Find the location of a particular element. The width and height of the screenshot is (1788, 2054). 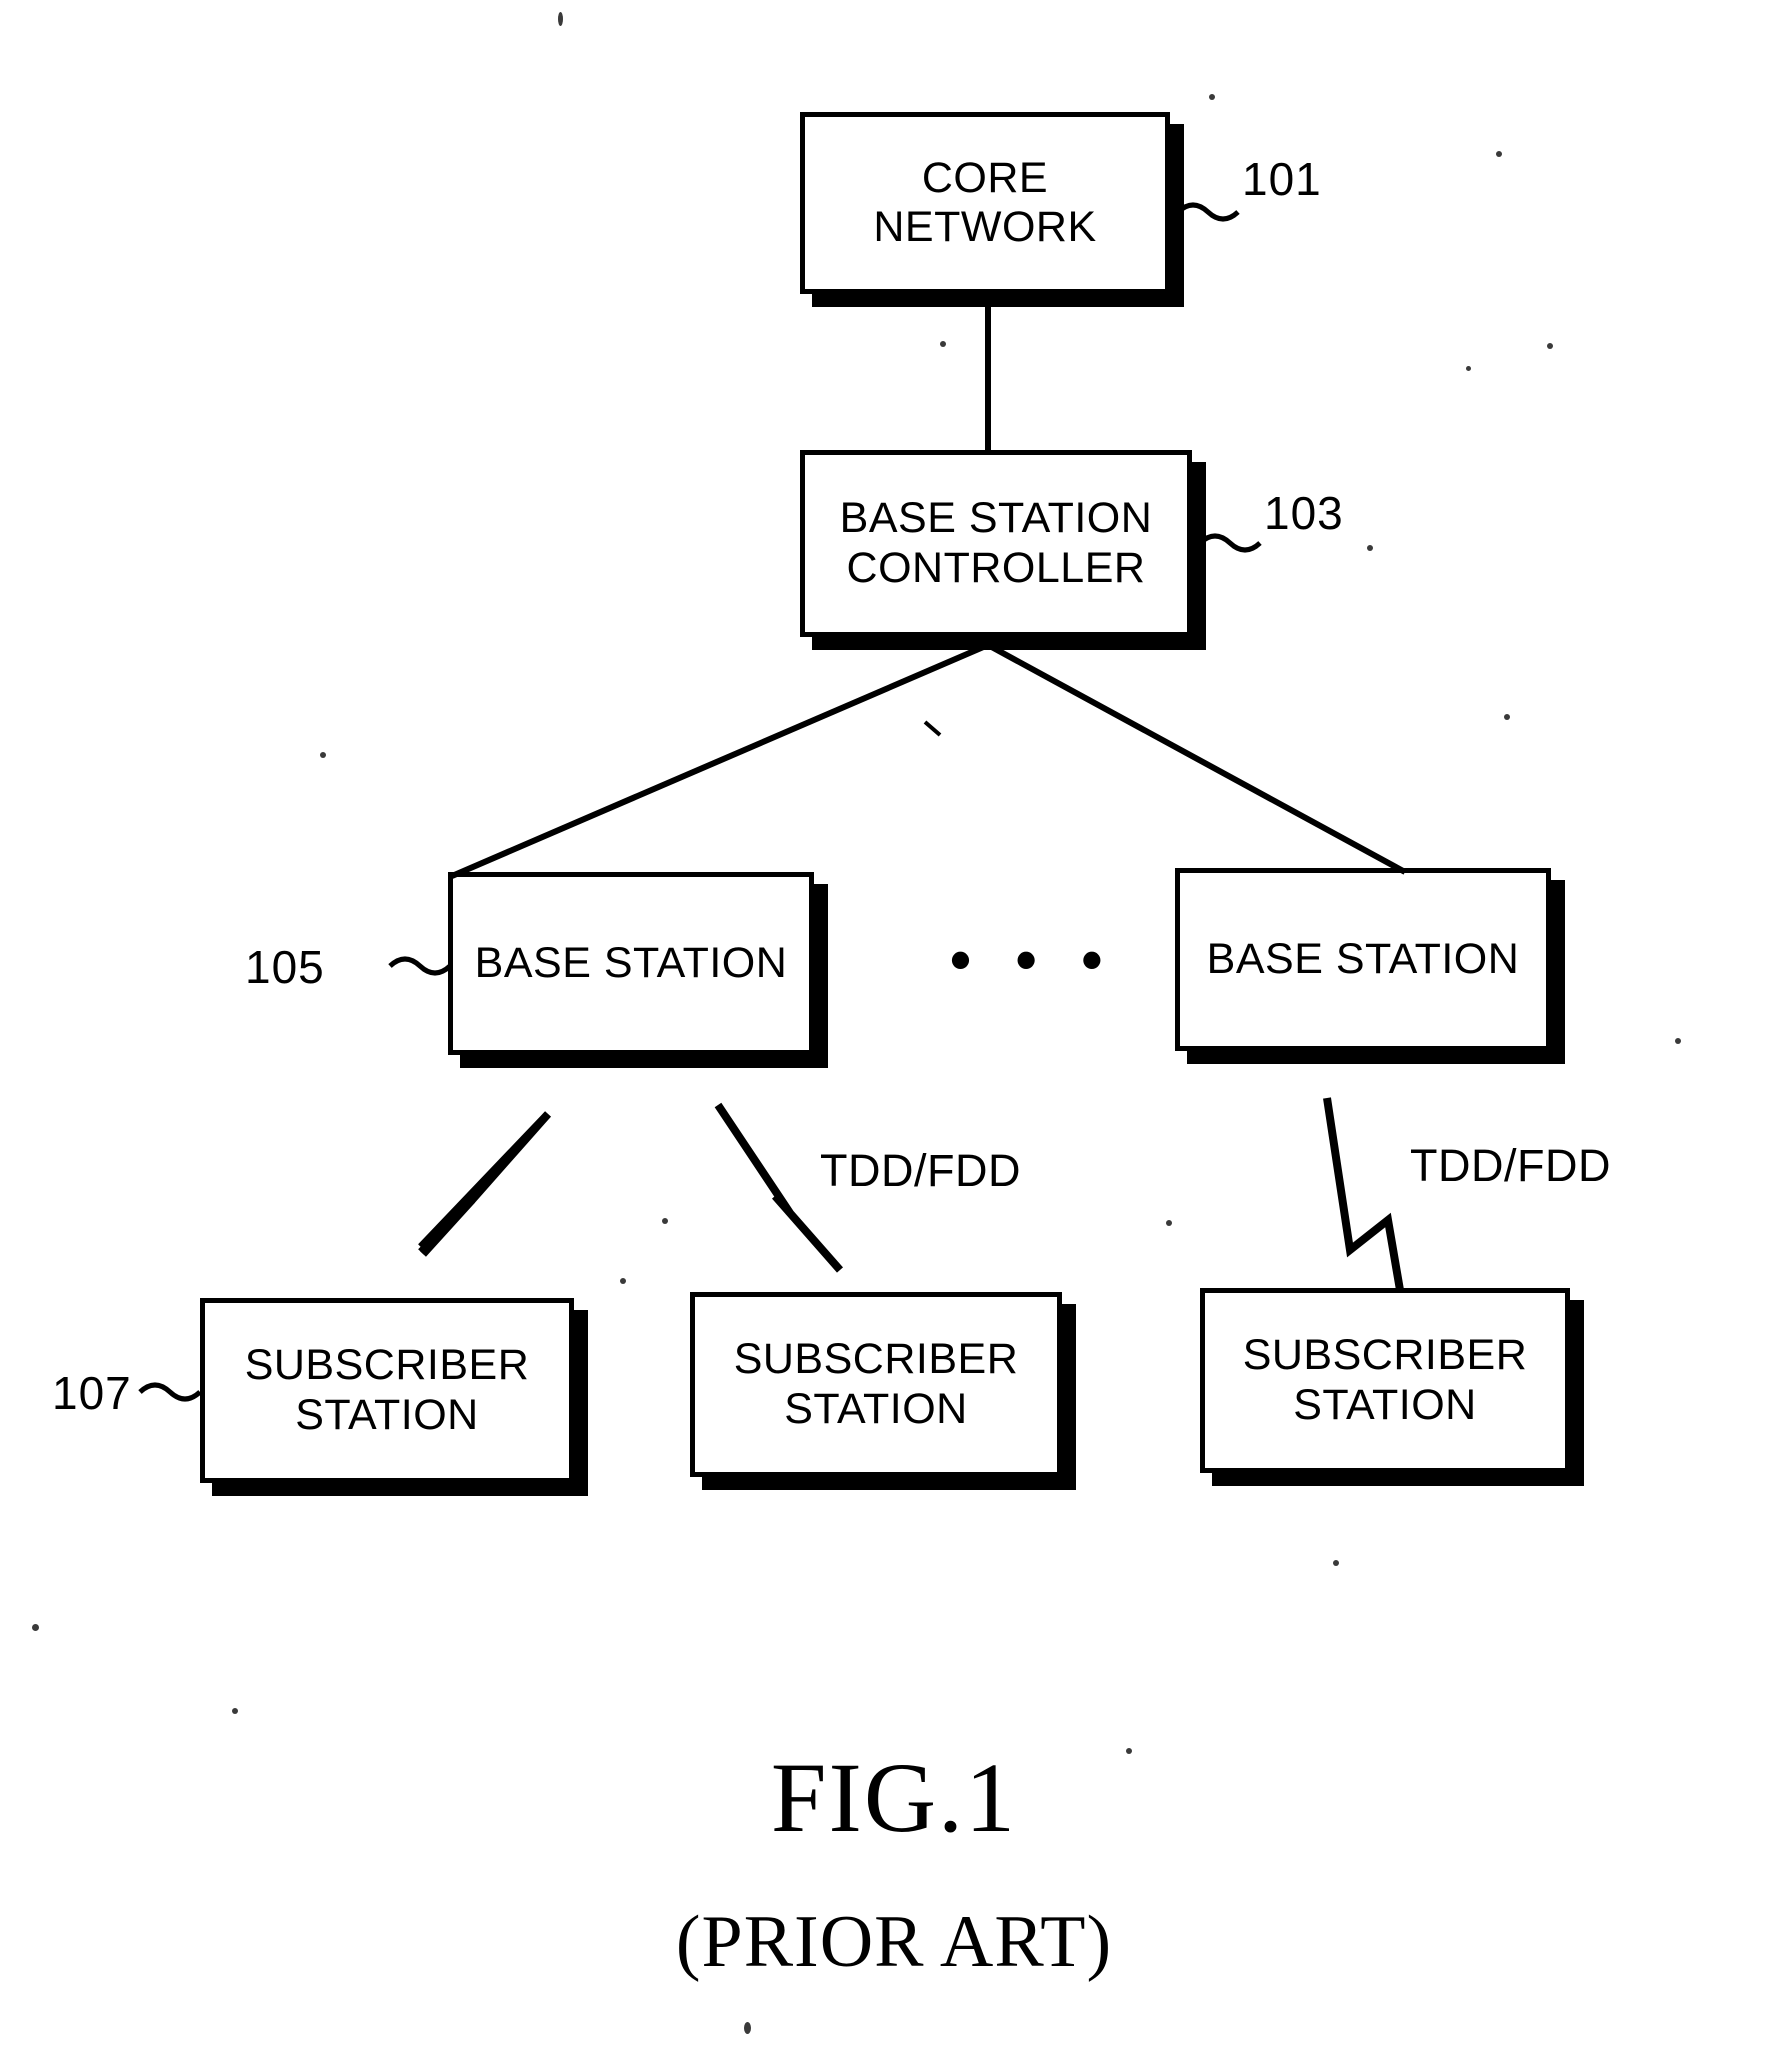

figure-title: FIG.1 is located at coordinates (894, 1797).